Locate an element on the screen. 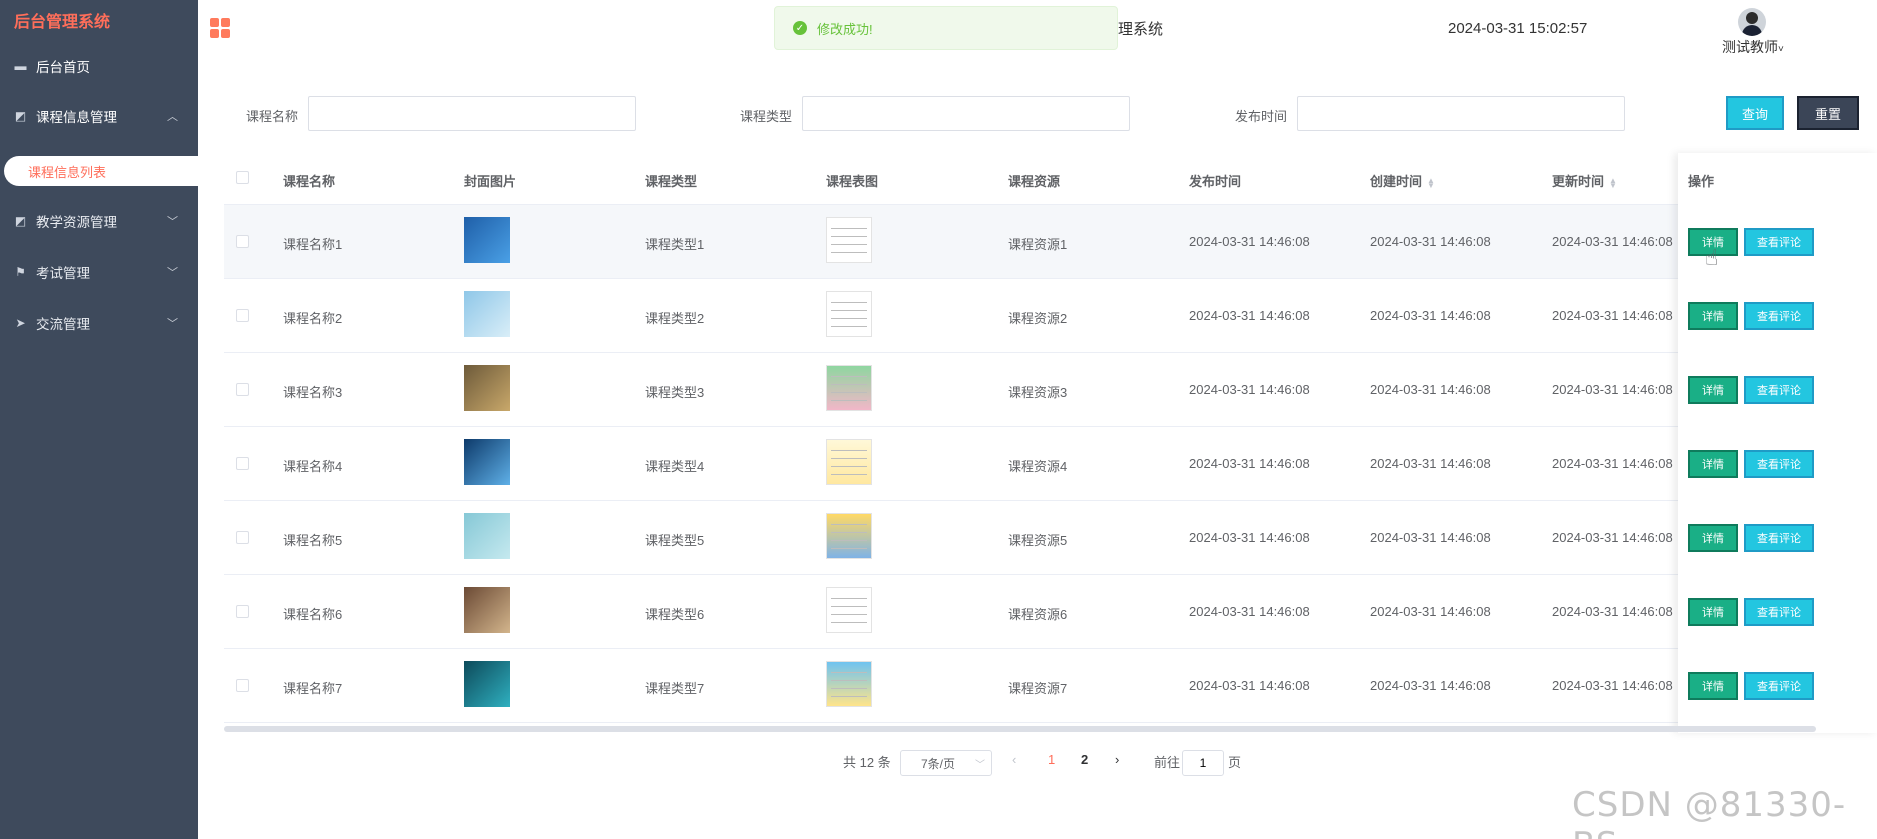  page-size-select: 7条/页 ﹀ is located at coordinates (946, 763).